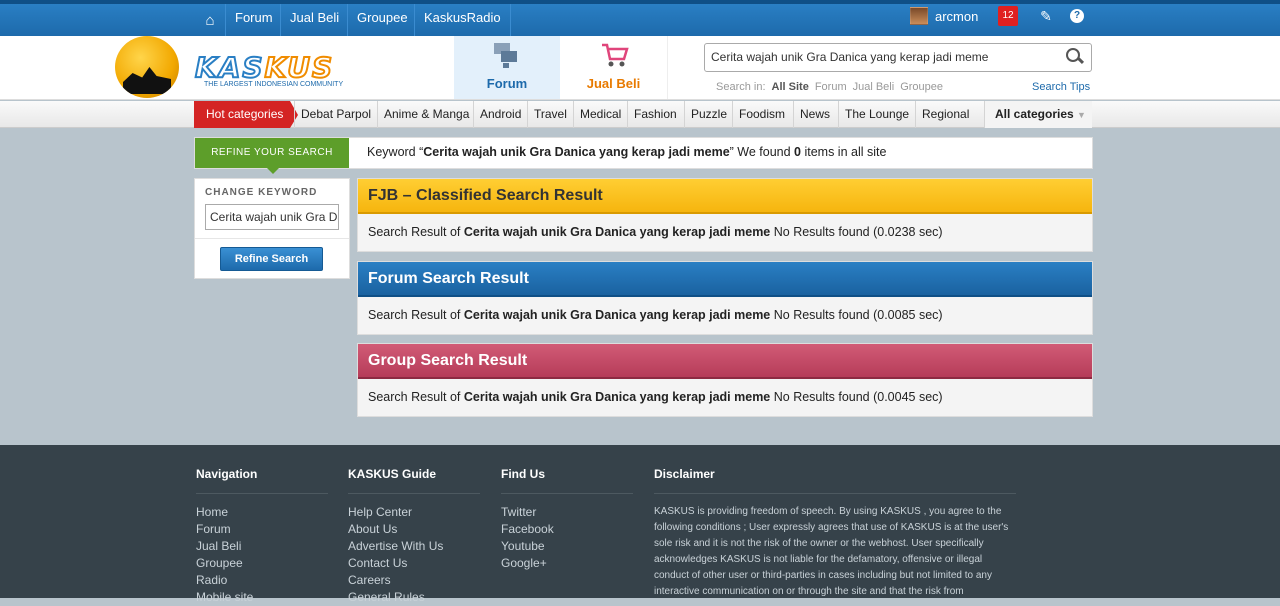 This screenshot has height=606, width=1280. Describe the element at coordinates (262, 529) in the screenshot. I see `footer-link-forum: Forum` at that location.